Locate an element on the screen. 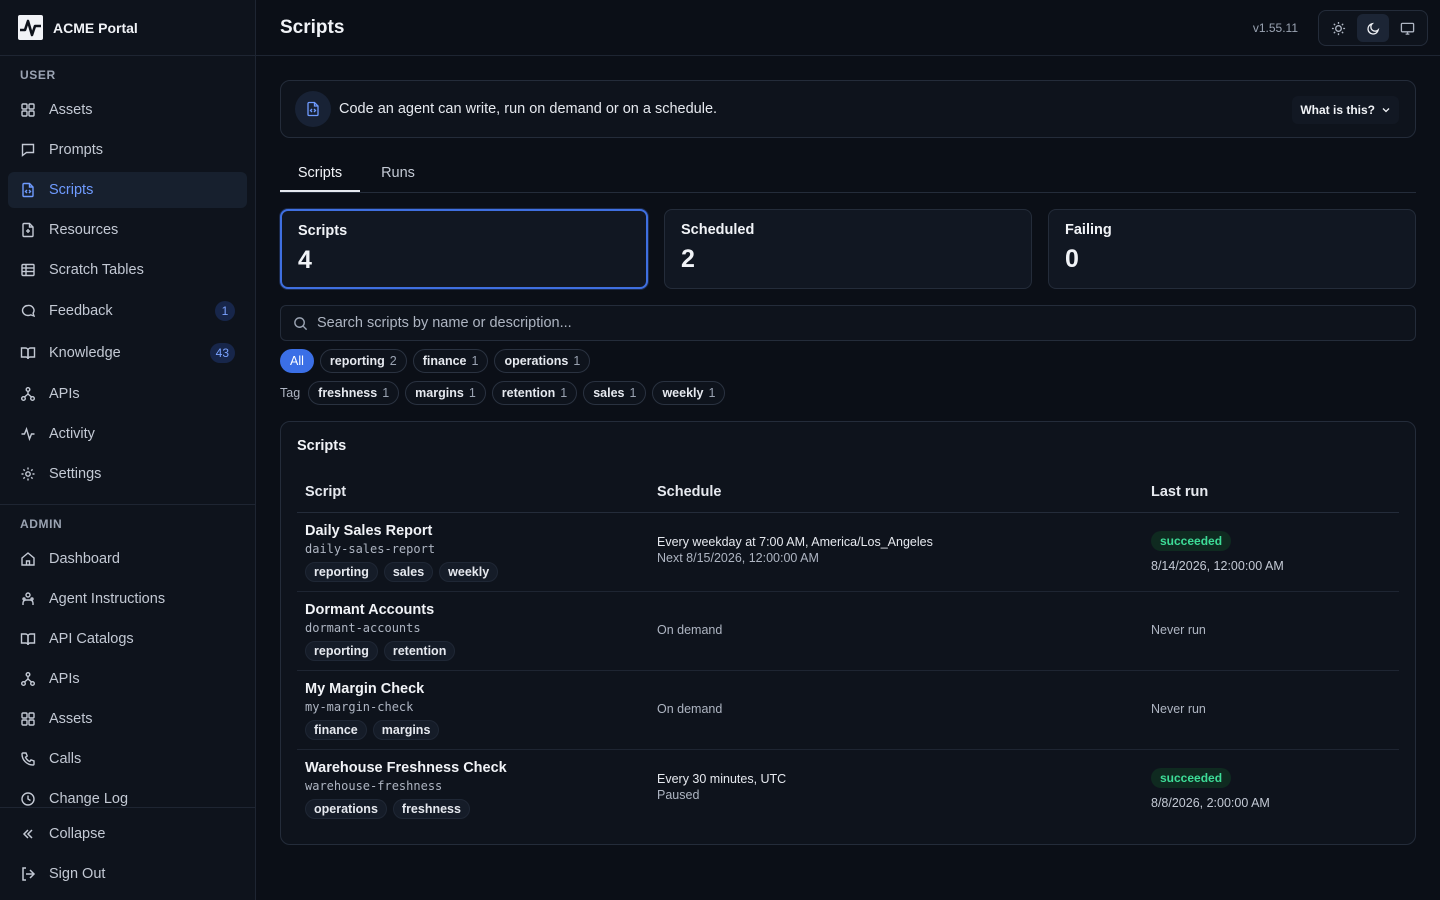  sidebar-item-calls: Calls is located at coordinates (127, 759).